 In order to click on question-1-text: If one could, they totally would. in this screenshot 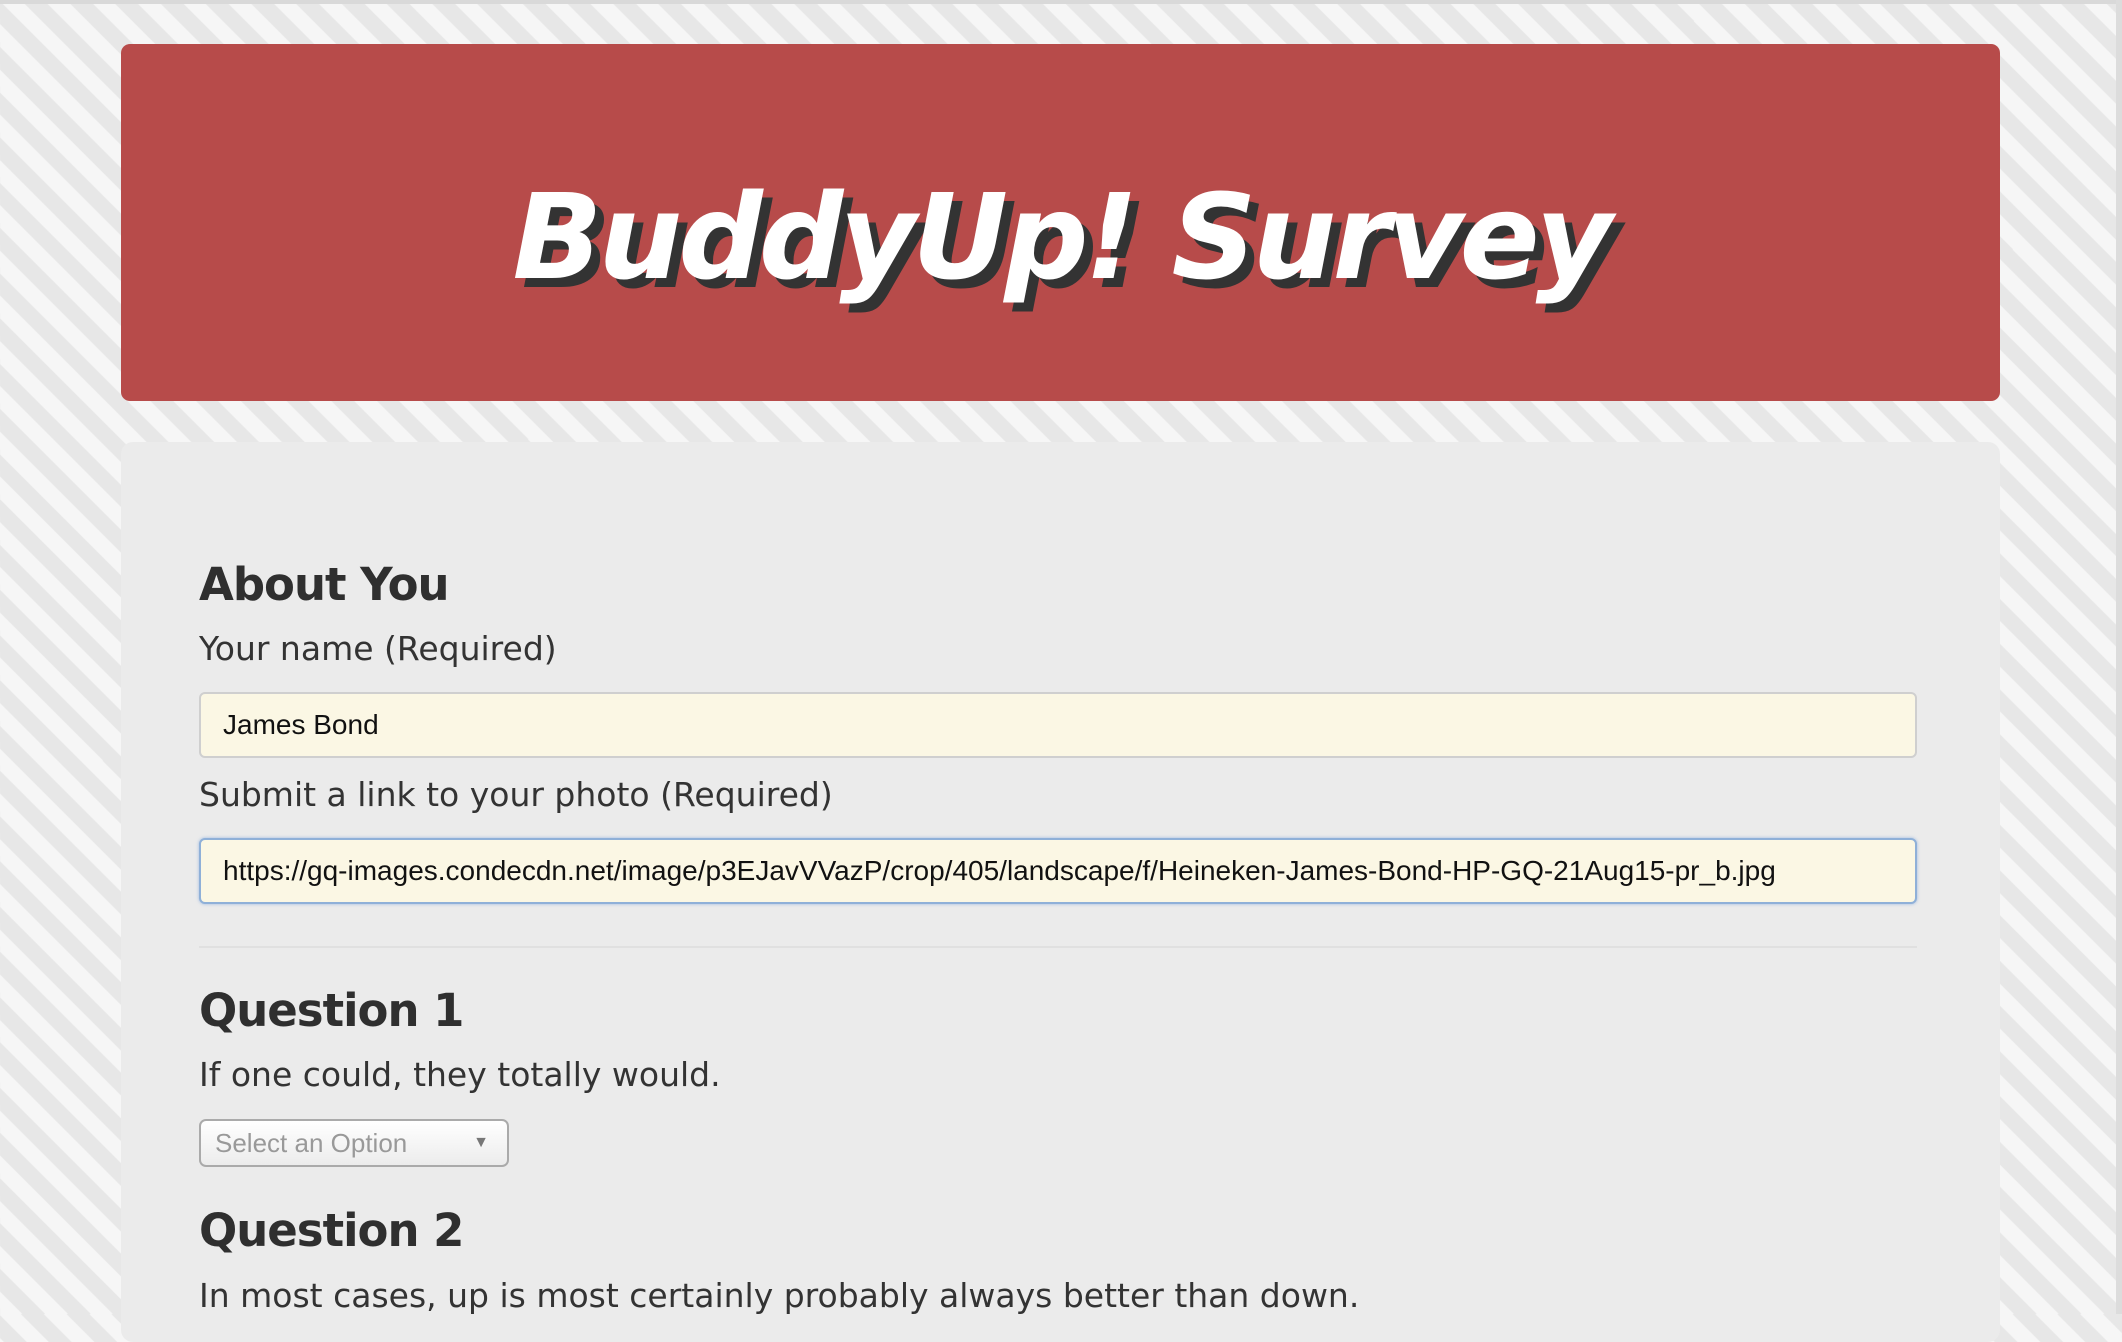, I will do `click(460, 1074)`.